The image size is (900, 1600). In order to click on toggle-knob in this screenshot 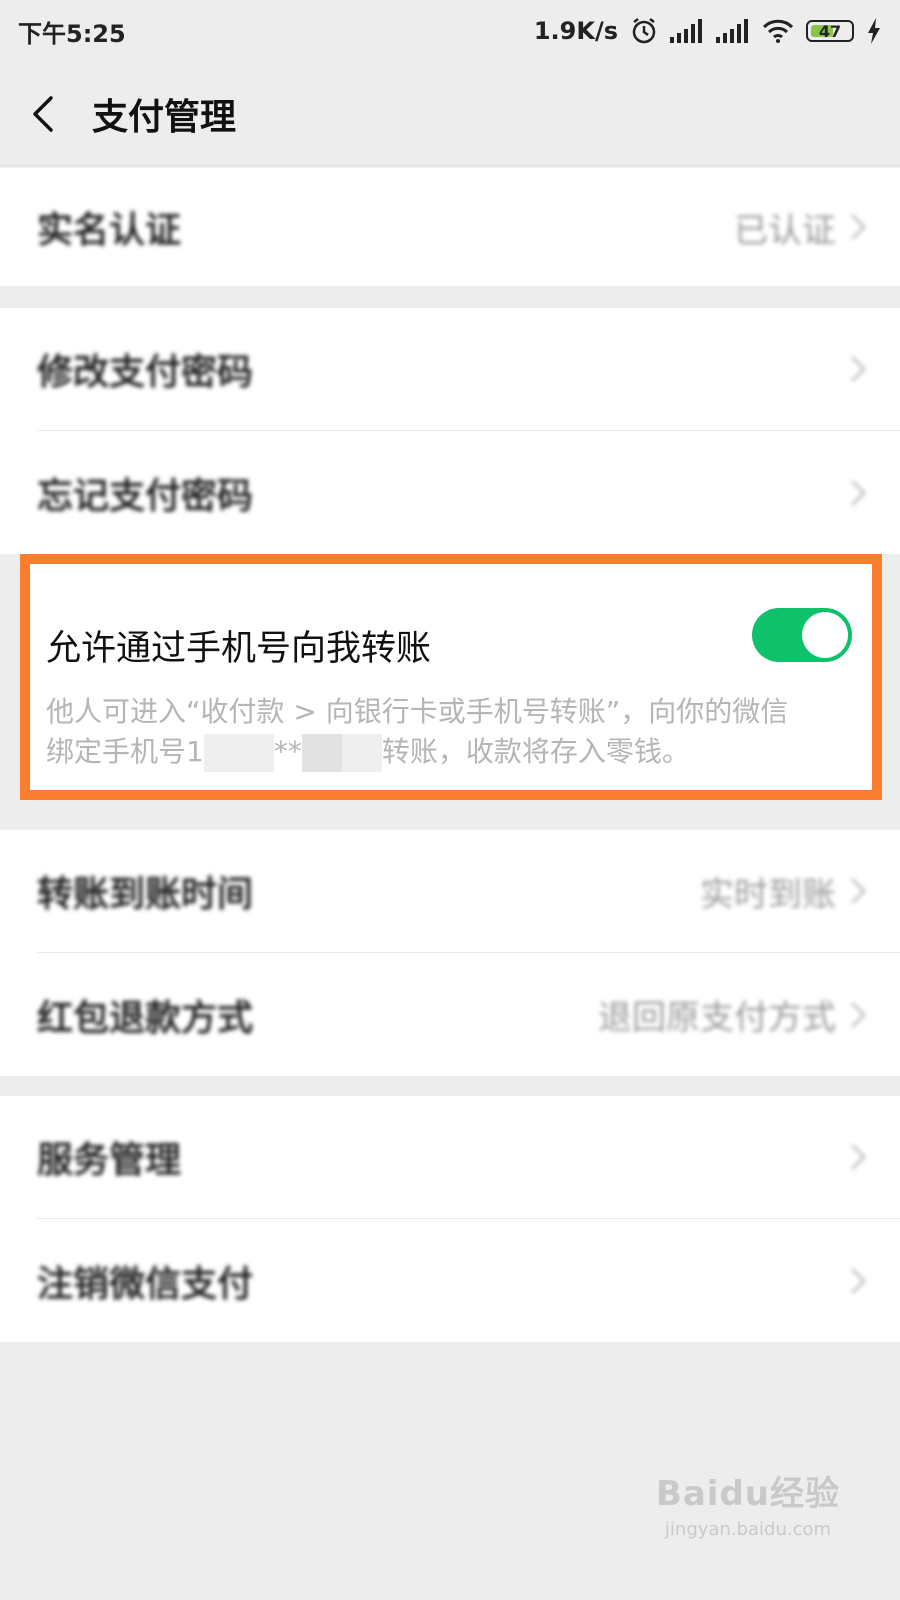, I will do `click(825, 635)`.